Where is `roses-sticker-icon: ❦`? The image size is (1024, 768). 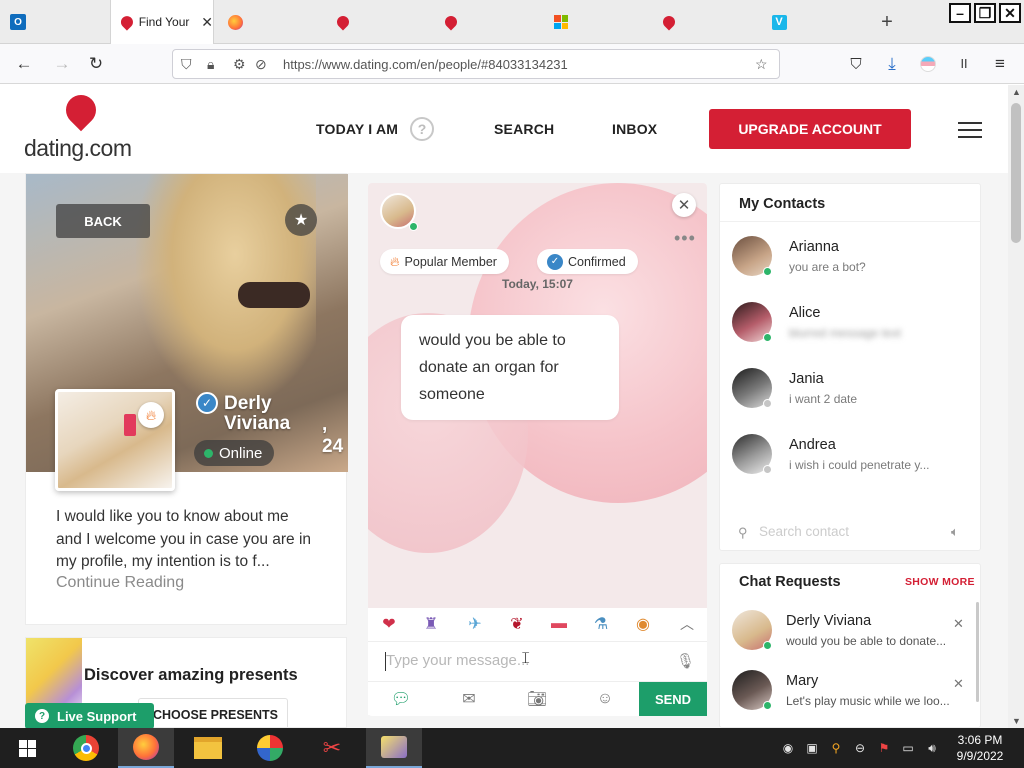 roses-sticker-icon: ❦ is located at coordinates (517, 624).